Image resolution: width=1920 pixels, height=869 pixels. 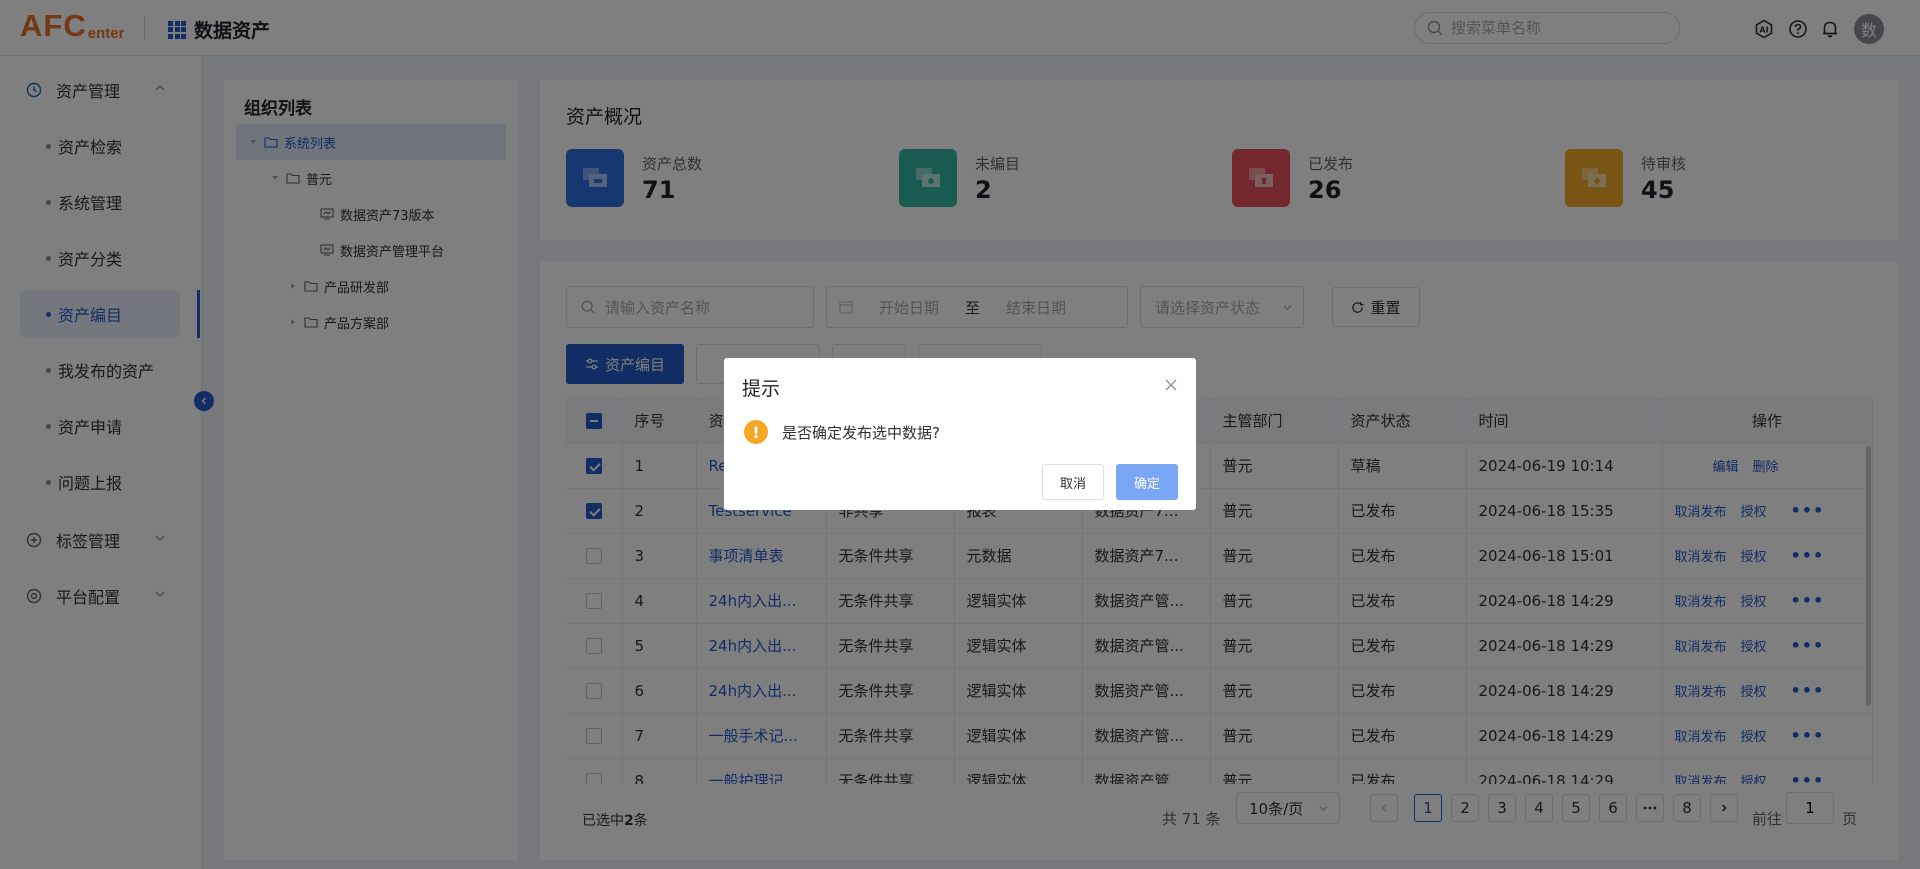 I want to click on dialog-message: 是否确定发布选中数据?, so click(x=861, y=433).